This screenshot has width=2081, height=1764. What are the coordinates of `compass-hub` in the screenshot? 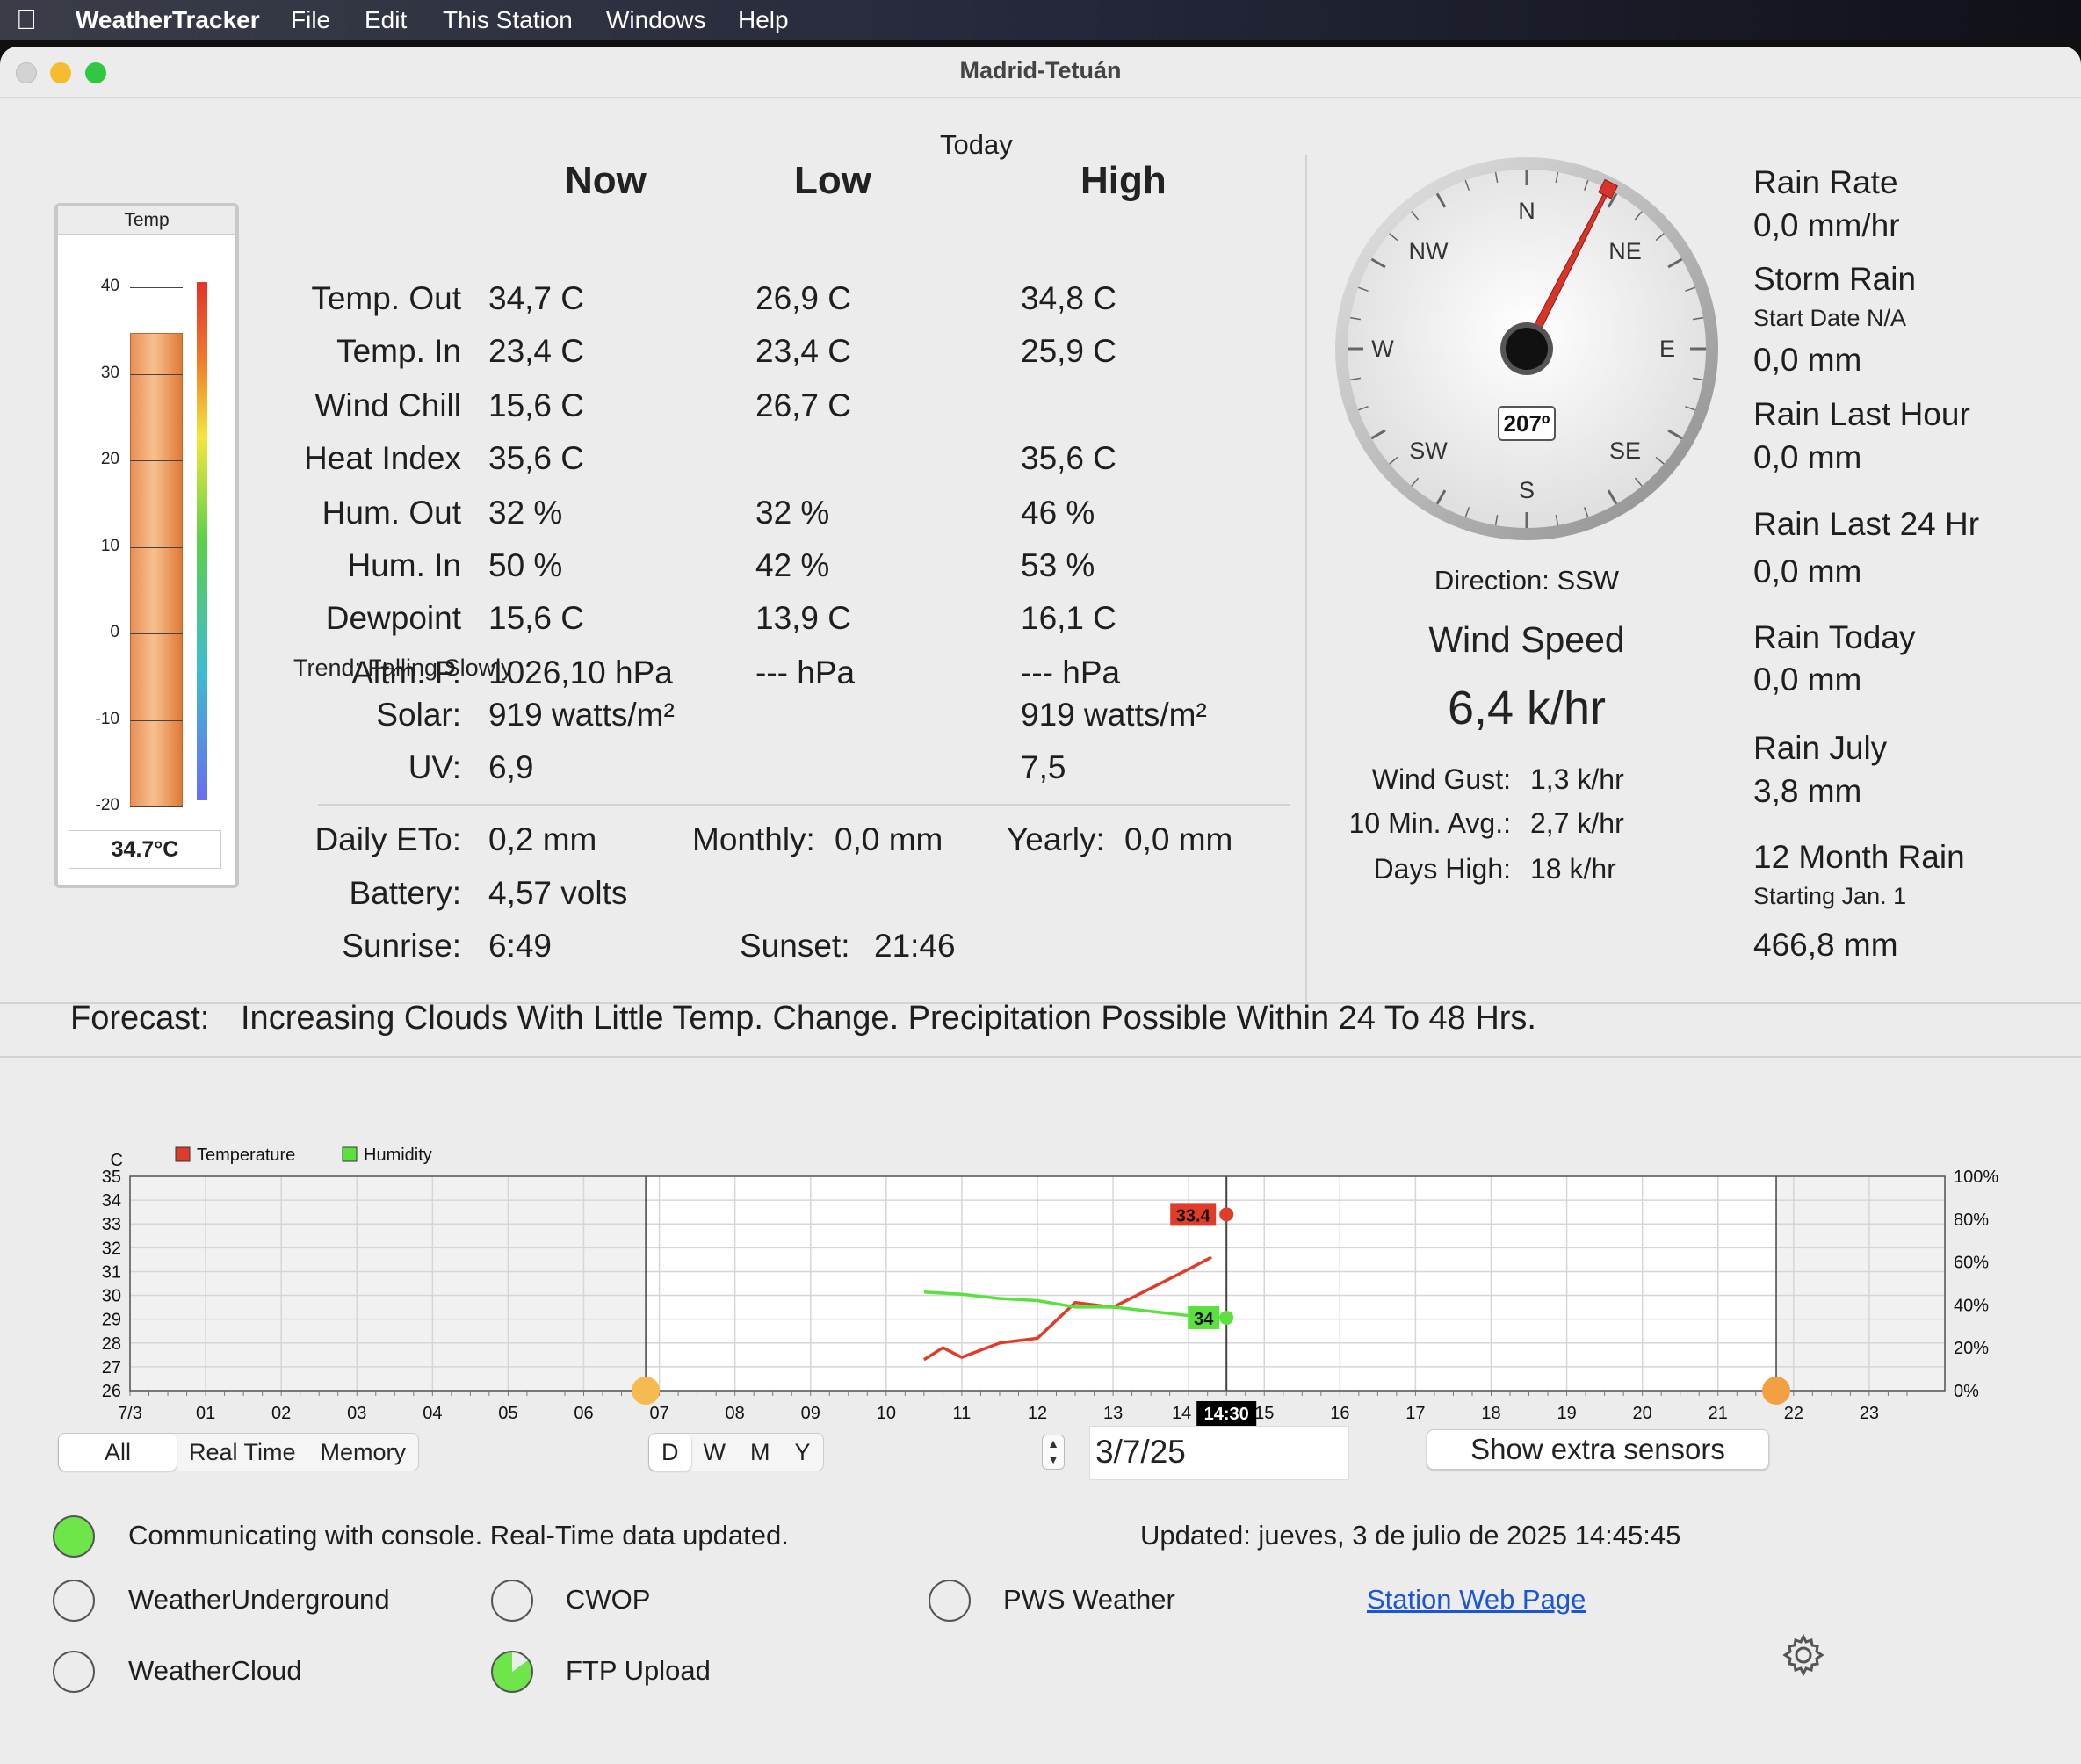 It's located at (1527, 349).